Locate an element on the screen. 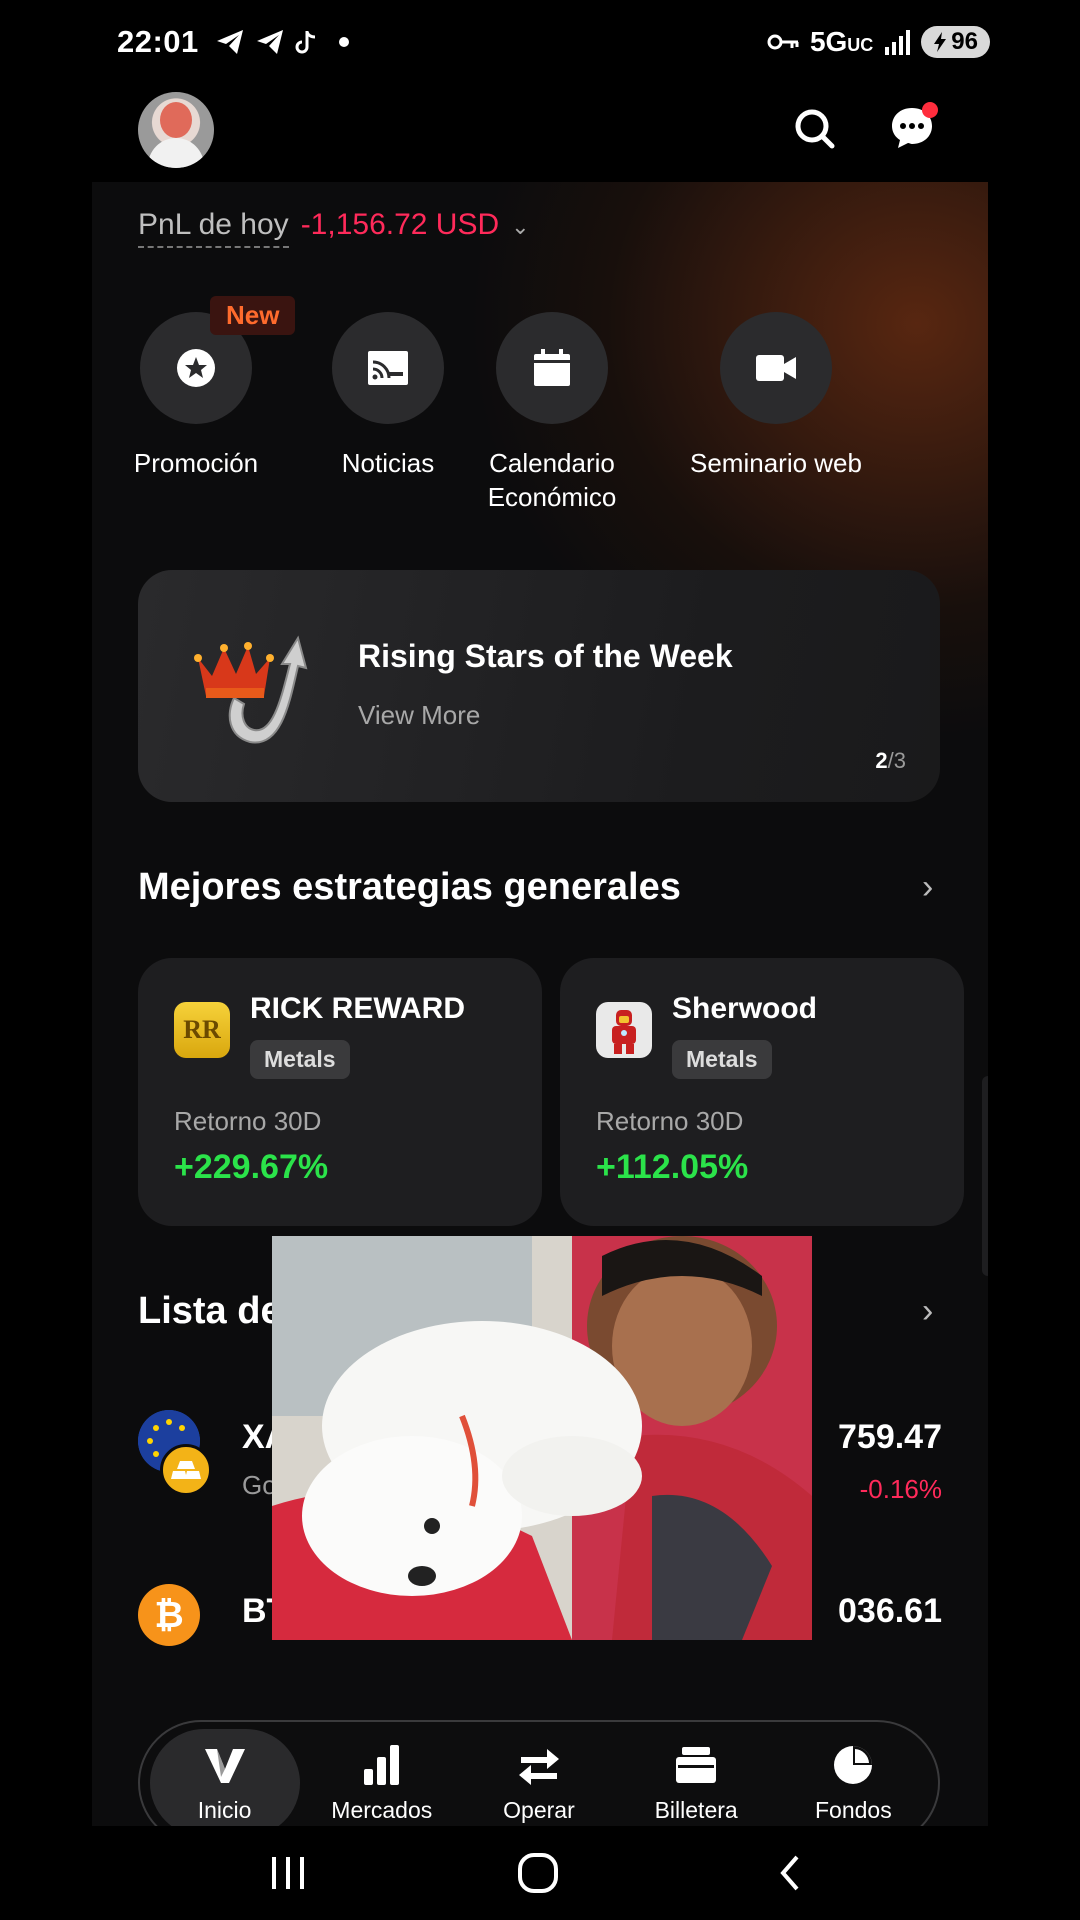 The height and width of the screenshot is (1920, 1080). wallet-icon is located at coordinates (696, 1764).